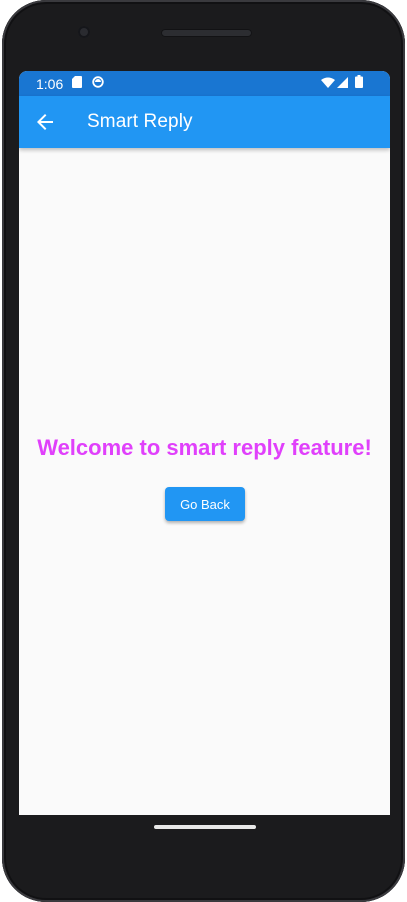  I want to click on earpiece-speaker, so click(206, 33).